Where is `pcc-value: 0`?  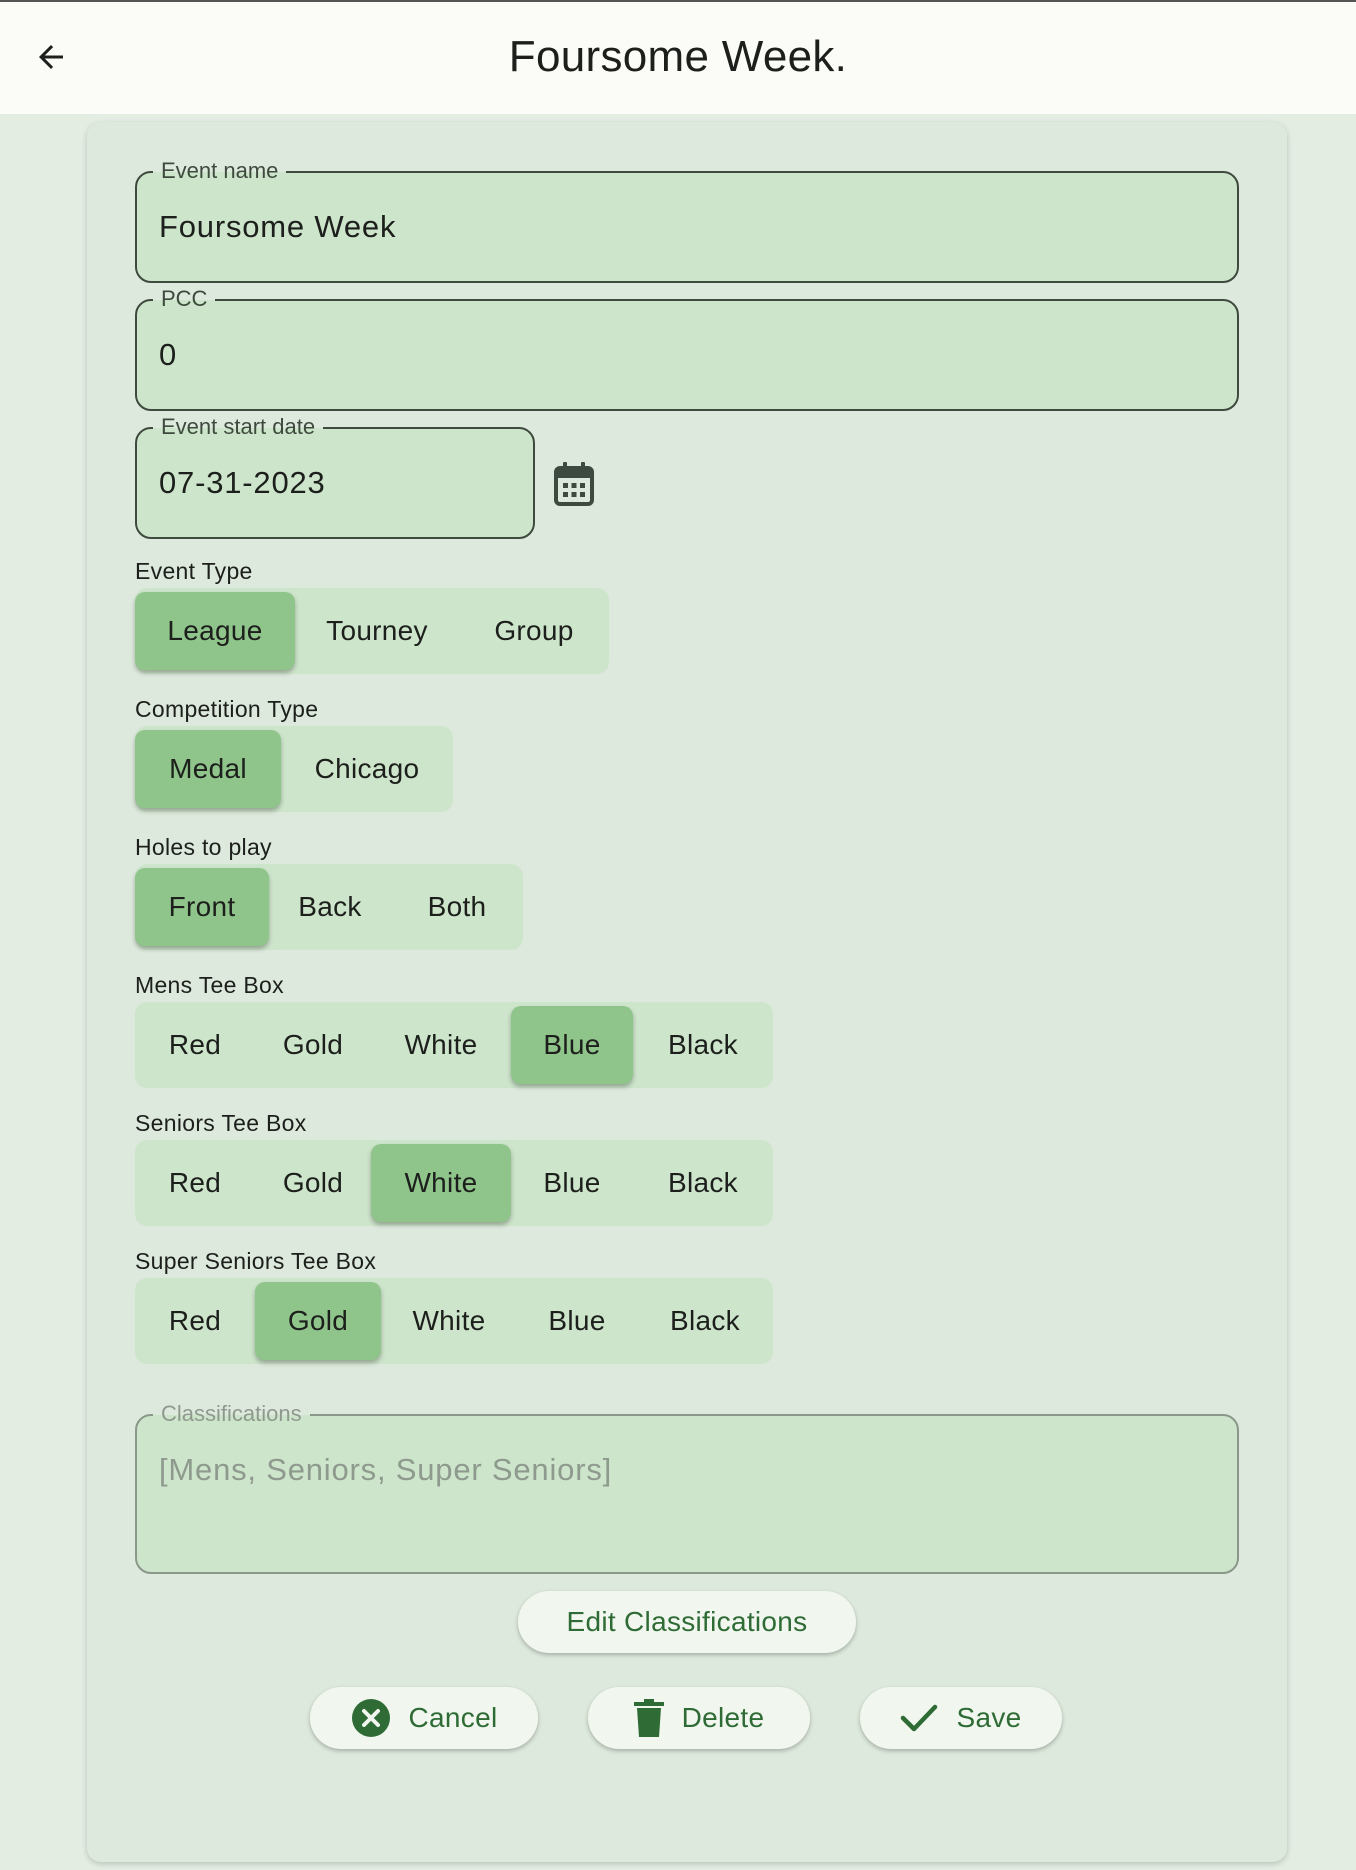
pcc-value: 0 is located at coordinates (168, 354).